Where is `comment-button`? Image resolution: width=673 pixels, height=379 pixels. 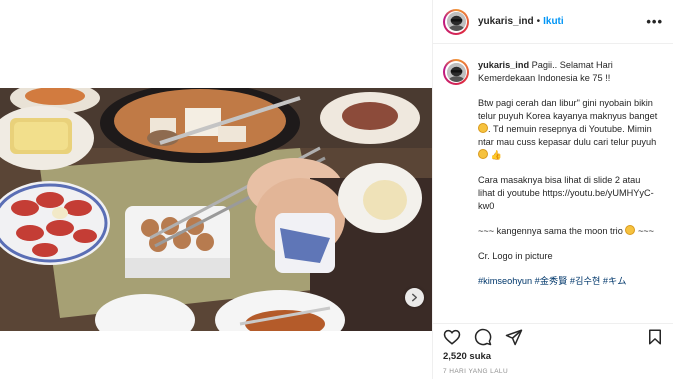
comment-button is located at coordinates (483, 337).